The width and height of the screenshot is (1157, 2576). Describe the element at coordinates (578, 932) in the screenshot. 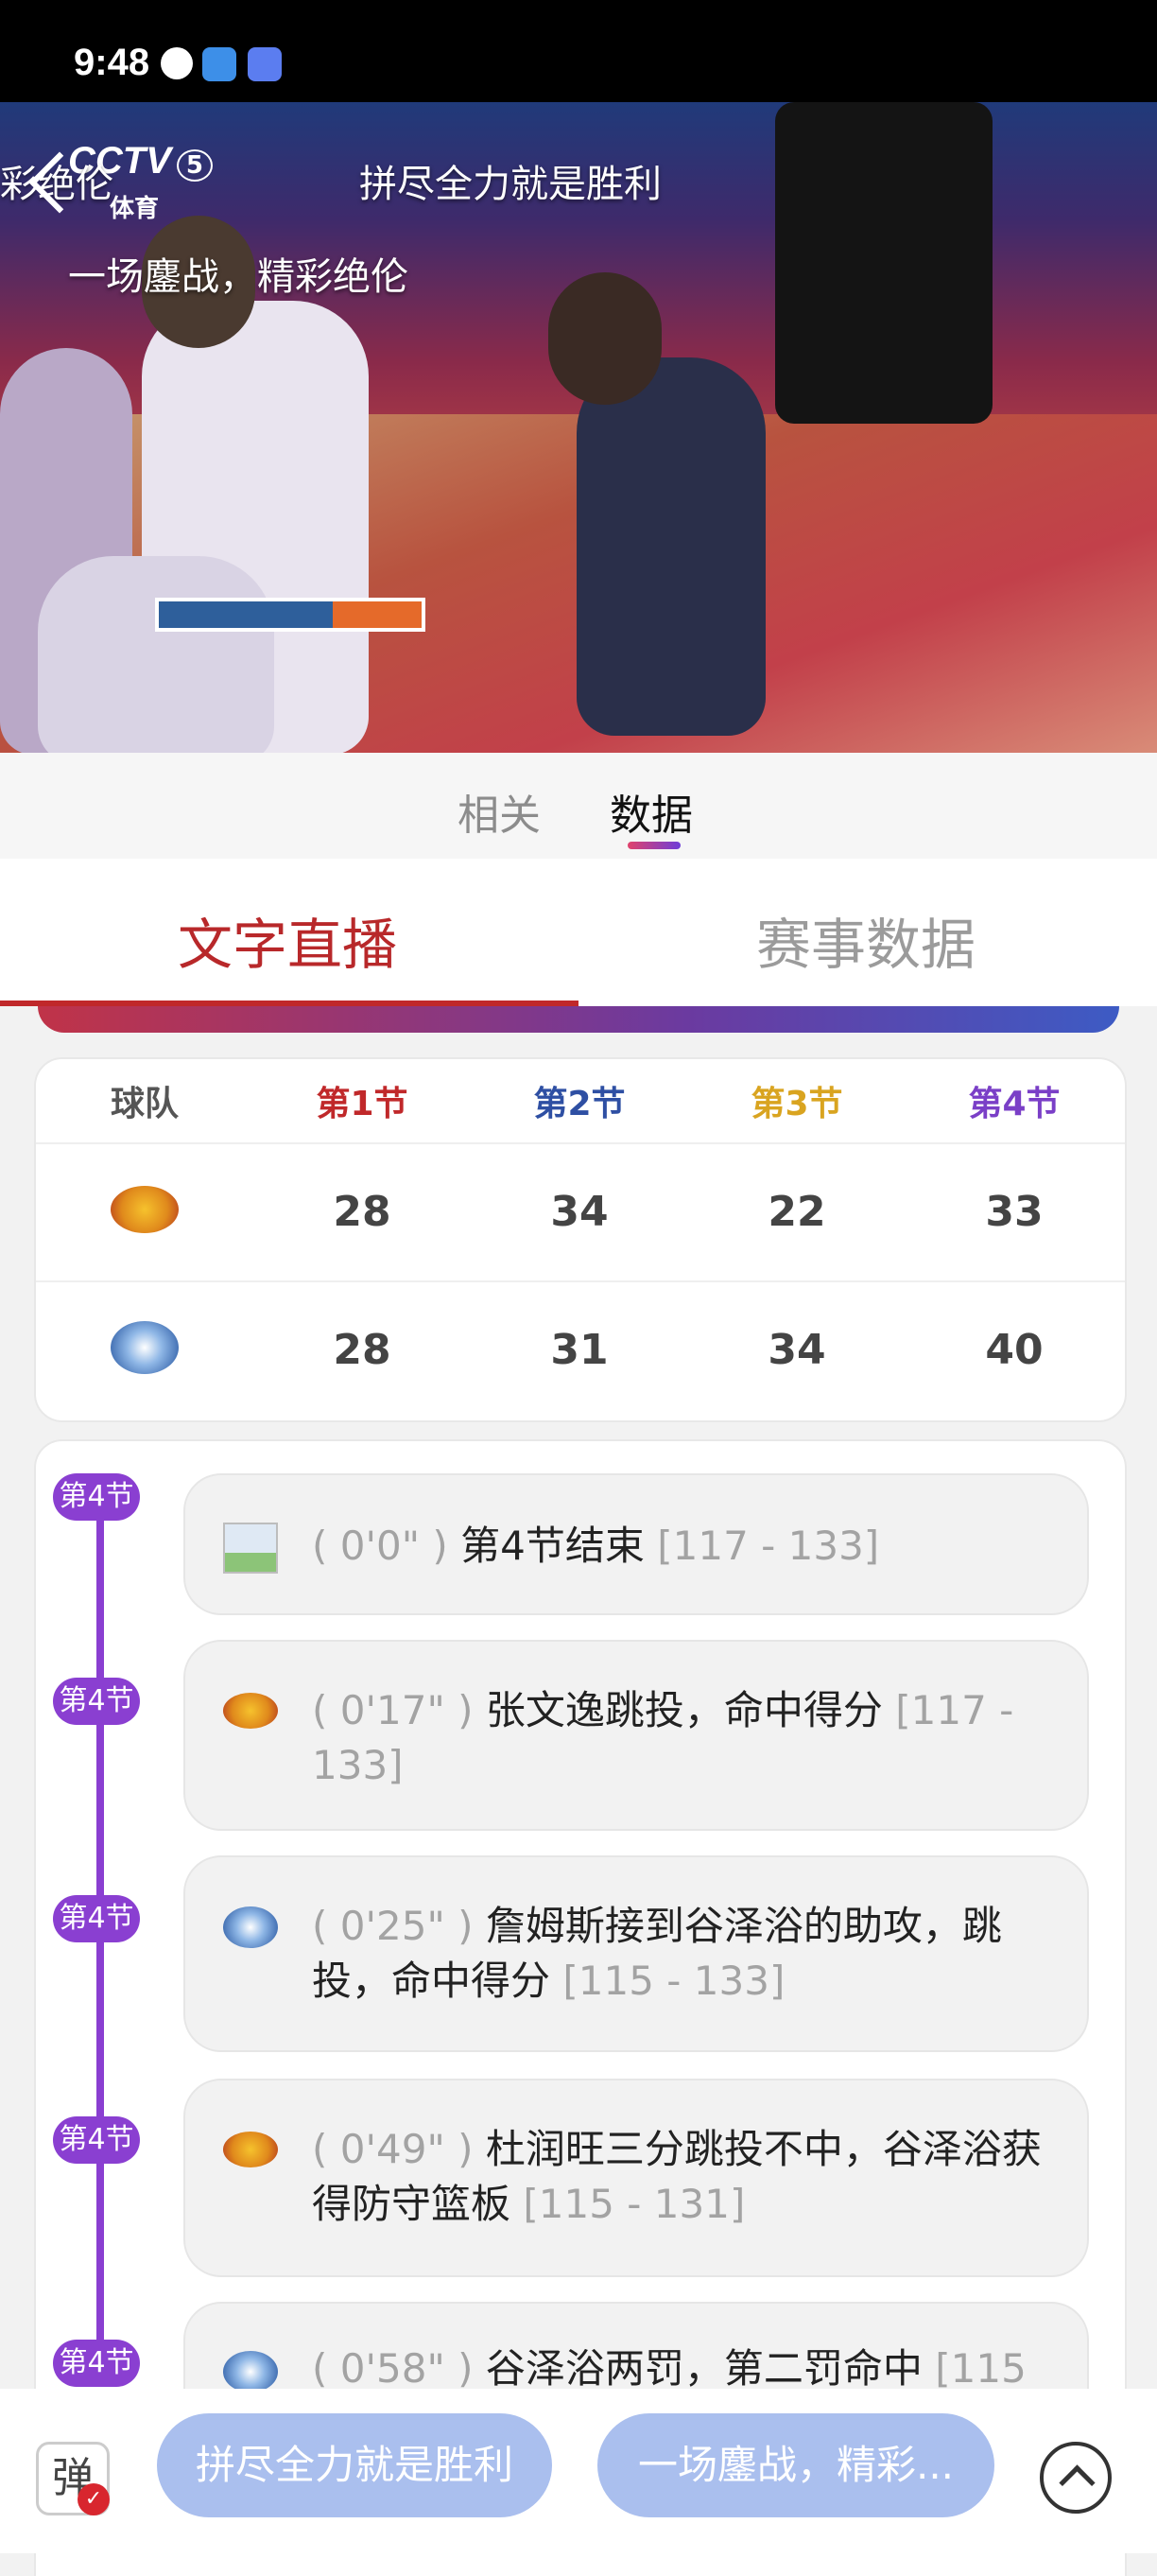

I see `sub-tab-bar: 文字直播 赛事数据` at that location.